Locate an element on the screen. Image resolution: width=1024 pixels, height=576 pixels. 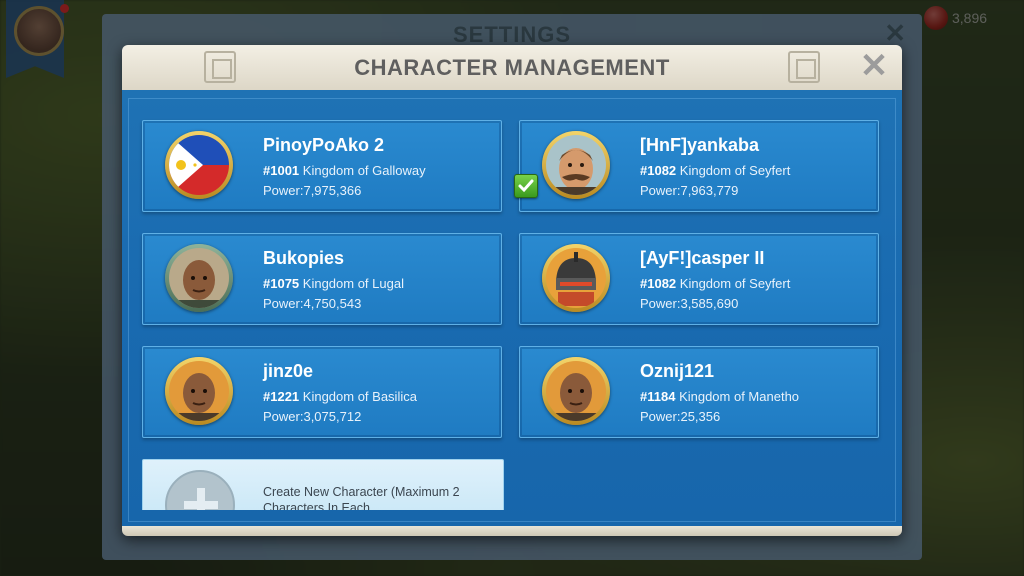
selected-check-icon is located at coordinates (526, 186).